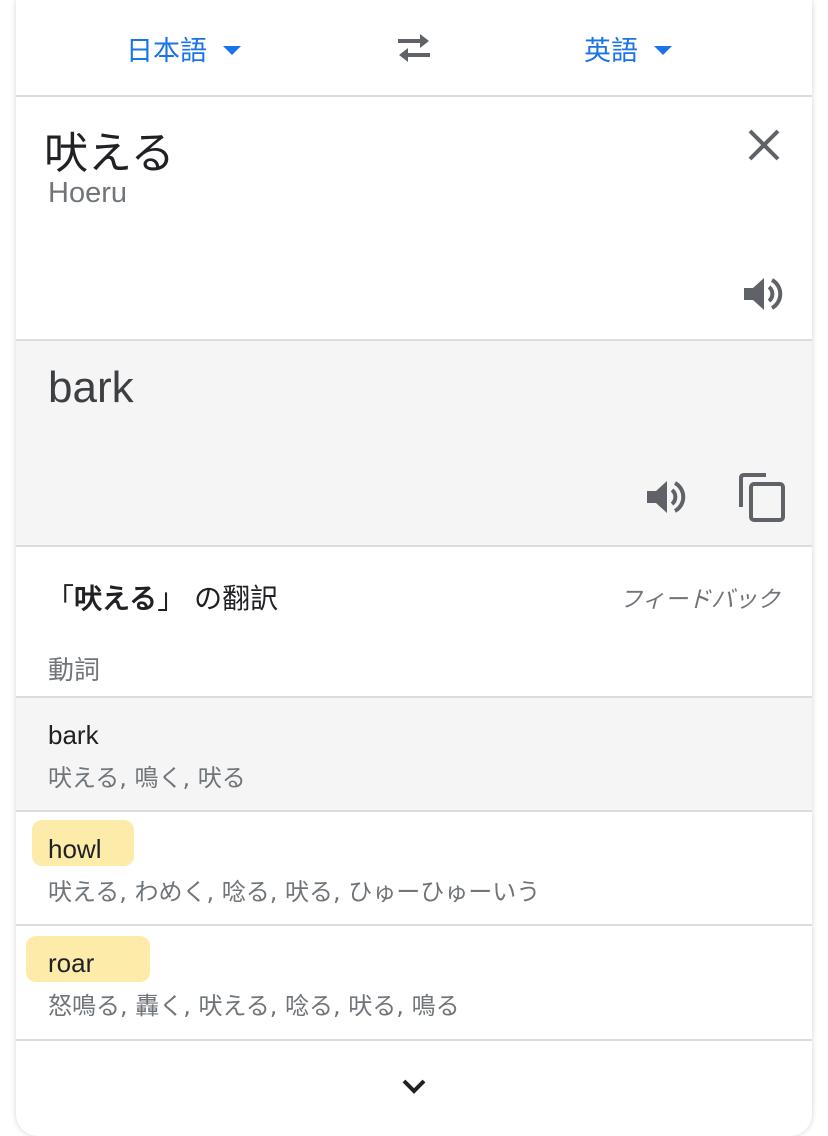 The width and height of the screenshot is (828, 1136). Describe the element at coordinates (254, 1006) in the screenshot. I see `entry-synonyms: 怒鳴る, 轟く, 吠える, 唸る, 吠る, 鳴る` at that location.